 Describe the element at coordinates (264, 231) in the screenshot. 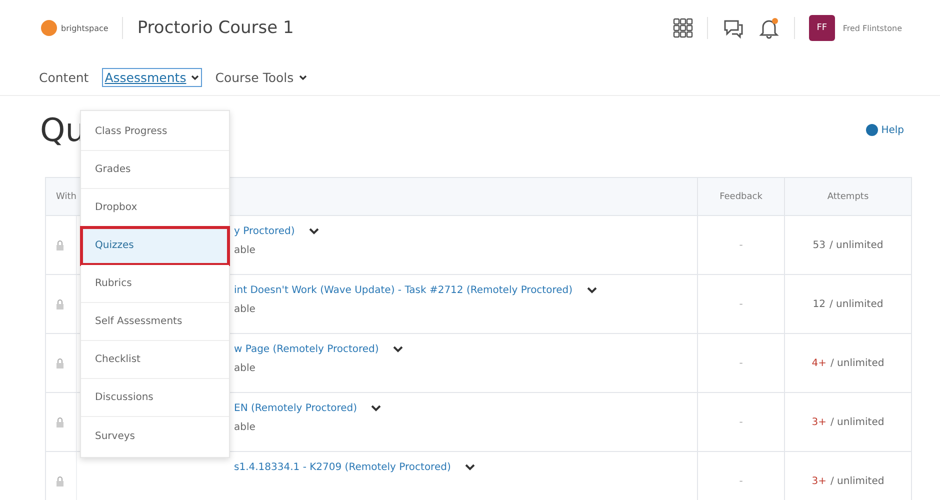

I see `quiz-link: y Proctored)` at that location.